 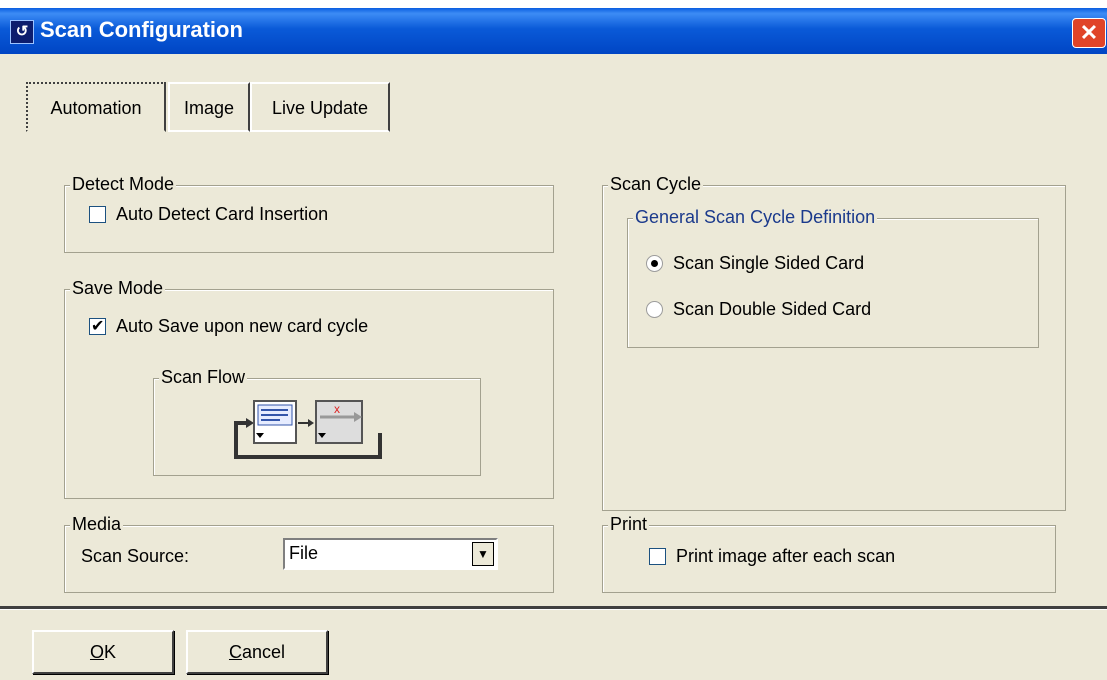 I want to click on auto-save-label: Auto Save upon new card cycle, so click(x=242, y=326).